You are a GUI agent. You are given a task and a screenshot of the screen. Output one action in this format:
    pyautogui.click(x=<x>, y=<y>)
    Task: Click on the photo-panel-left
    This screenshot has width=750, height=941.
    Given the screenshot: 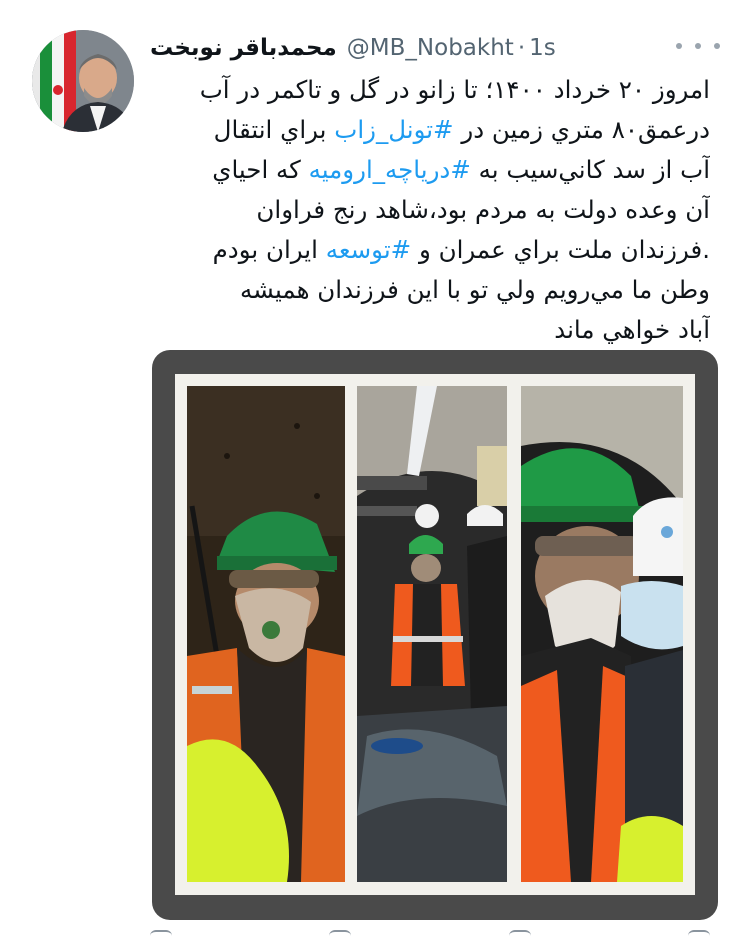 What is the action you would take?
    pyautogui.click(x=266, y=634)
    